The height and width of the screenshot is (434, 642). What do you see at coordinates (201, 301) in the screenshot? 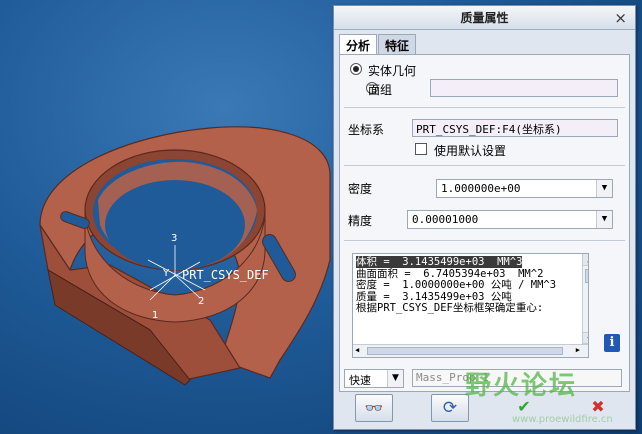
I see `axis-label-2: 2` at bounding box center [201, 301].